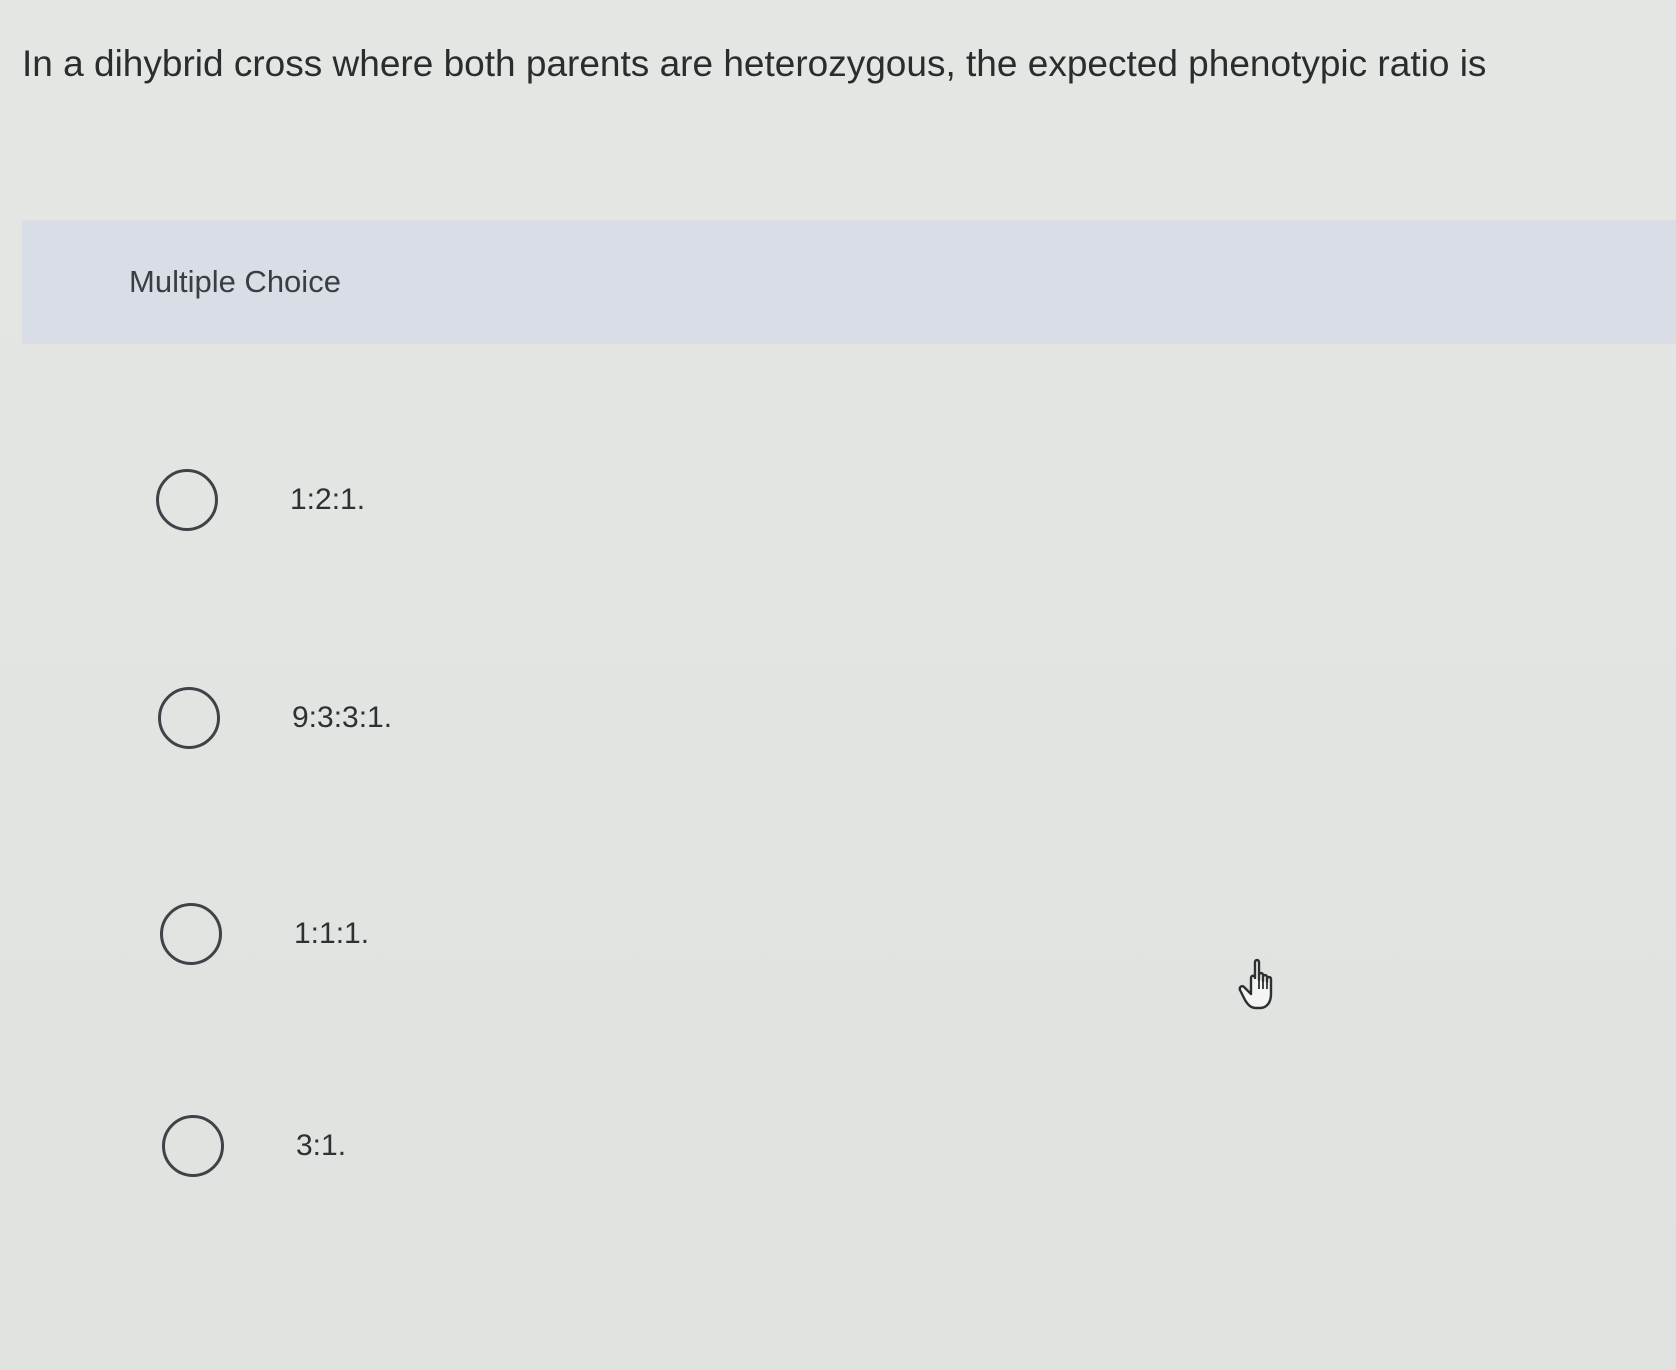  What do you see at coordinates (275, 718) in the screenshot?
I see `choice-option-2: 9:3:3:1.` at bounding box center [275, 718].